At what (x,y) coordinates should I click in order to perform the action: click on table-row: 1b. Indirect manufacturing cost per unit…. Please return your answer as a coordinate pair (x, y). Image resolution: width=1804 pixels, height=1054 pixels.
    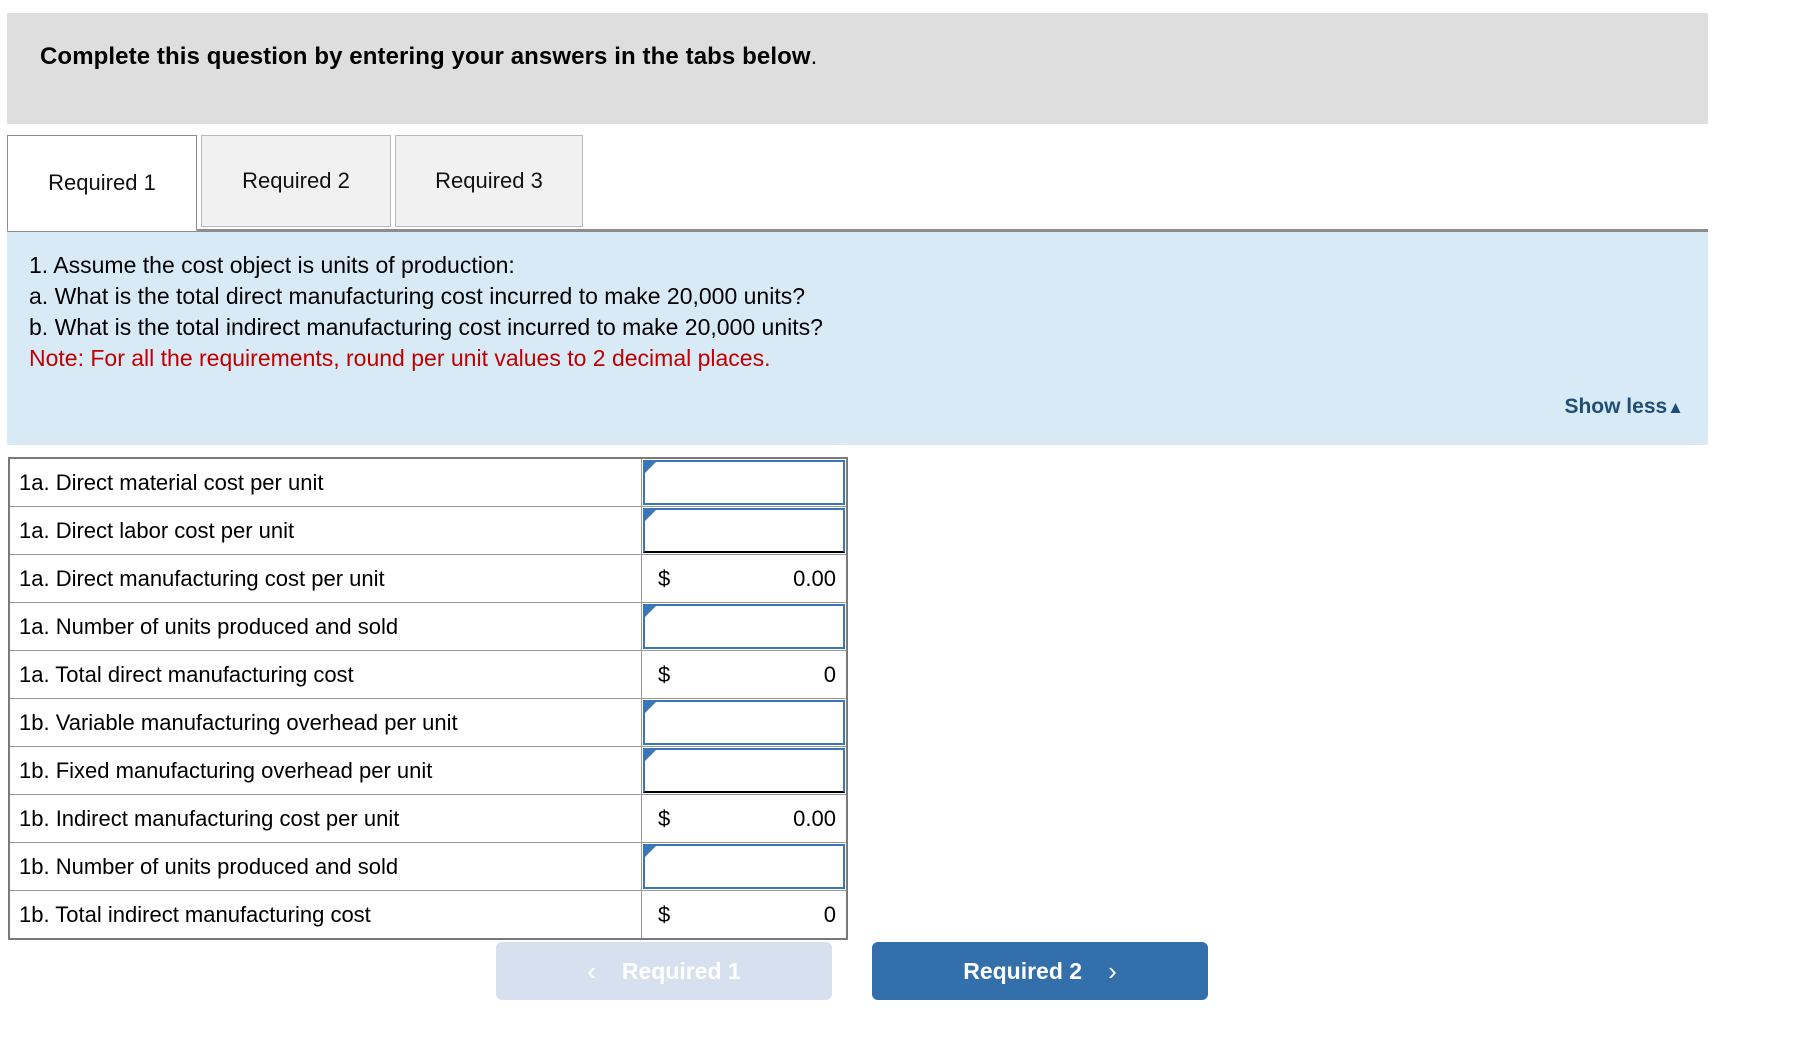
    Looking at the image, I should click on (428, 818).